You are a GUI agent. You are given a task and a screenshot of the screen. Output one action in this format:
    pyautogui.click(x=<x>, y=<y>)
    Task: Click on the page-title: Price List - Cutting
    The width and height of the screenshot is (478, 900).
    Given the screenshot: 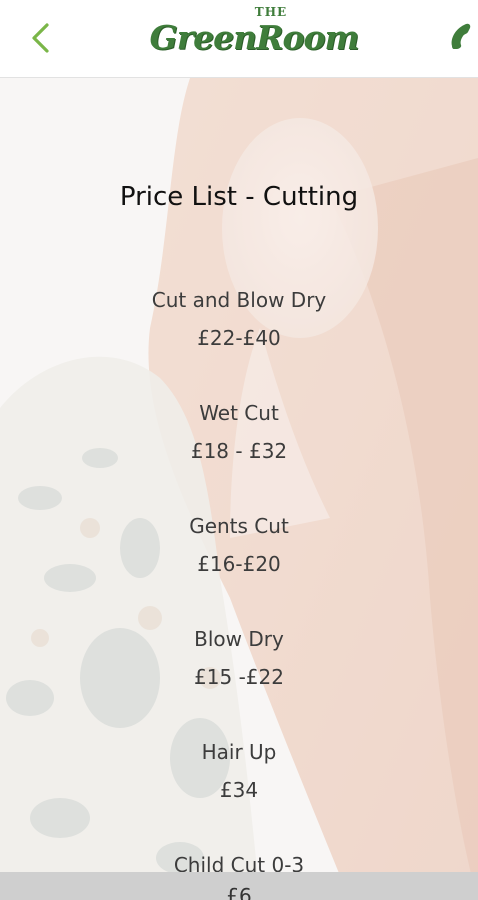 What is the action you would take?
    pyautogui.click(x=239, y=197)
    